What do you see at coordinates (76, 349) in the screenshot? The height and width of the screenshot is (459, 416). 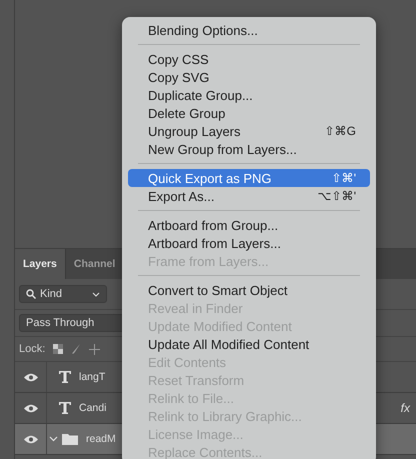 I see `brush-icon` at bounding box center [76, 349].